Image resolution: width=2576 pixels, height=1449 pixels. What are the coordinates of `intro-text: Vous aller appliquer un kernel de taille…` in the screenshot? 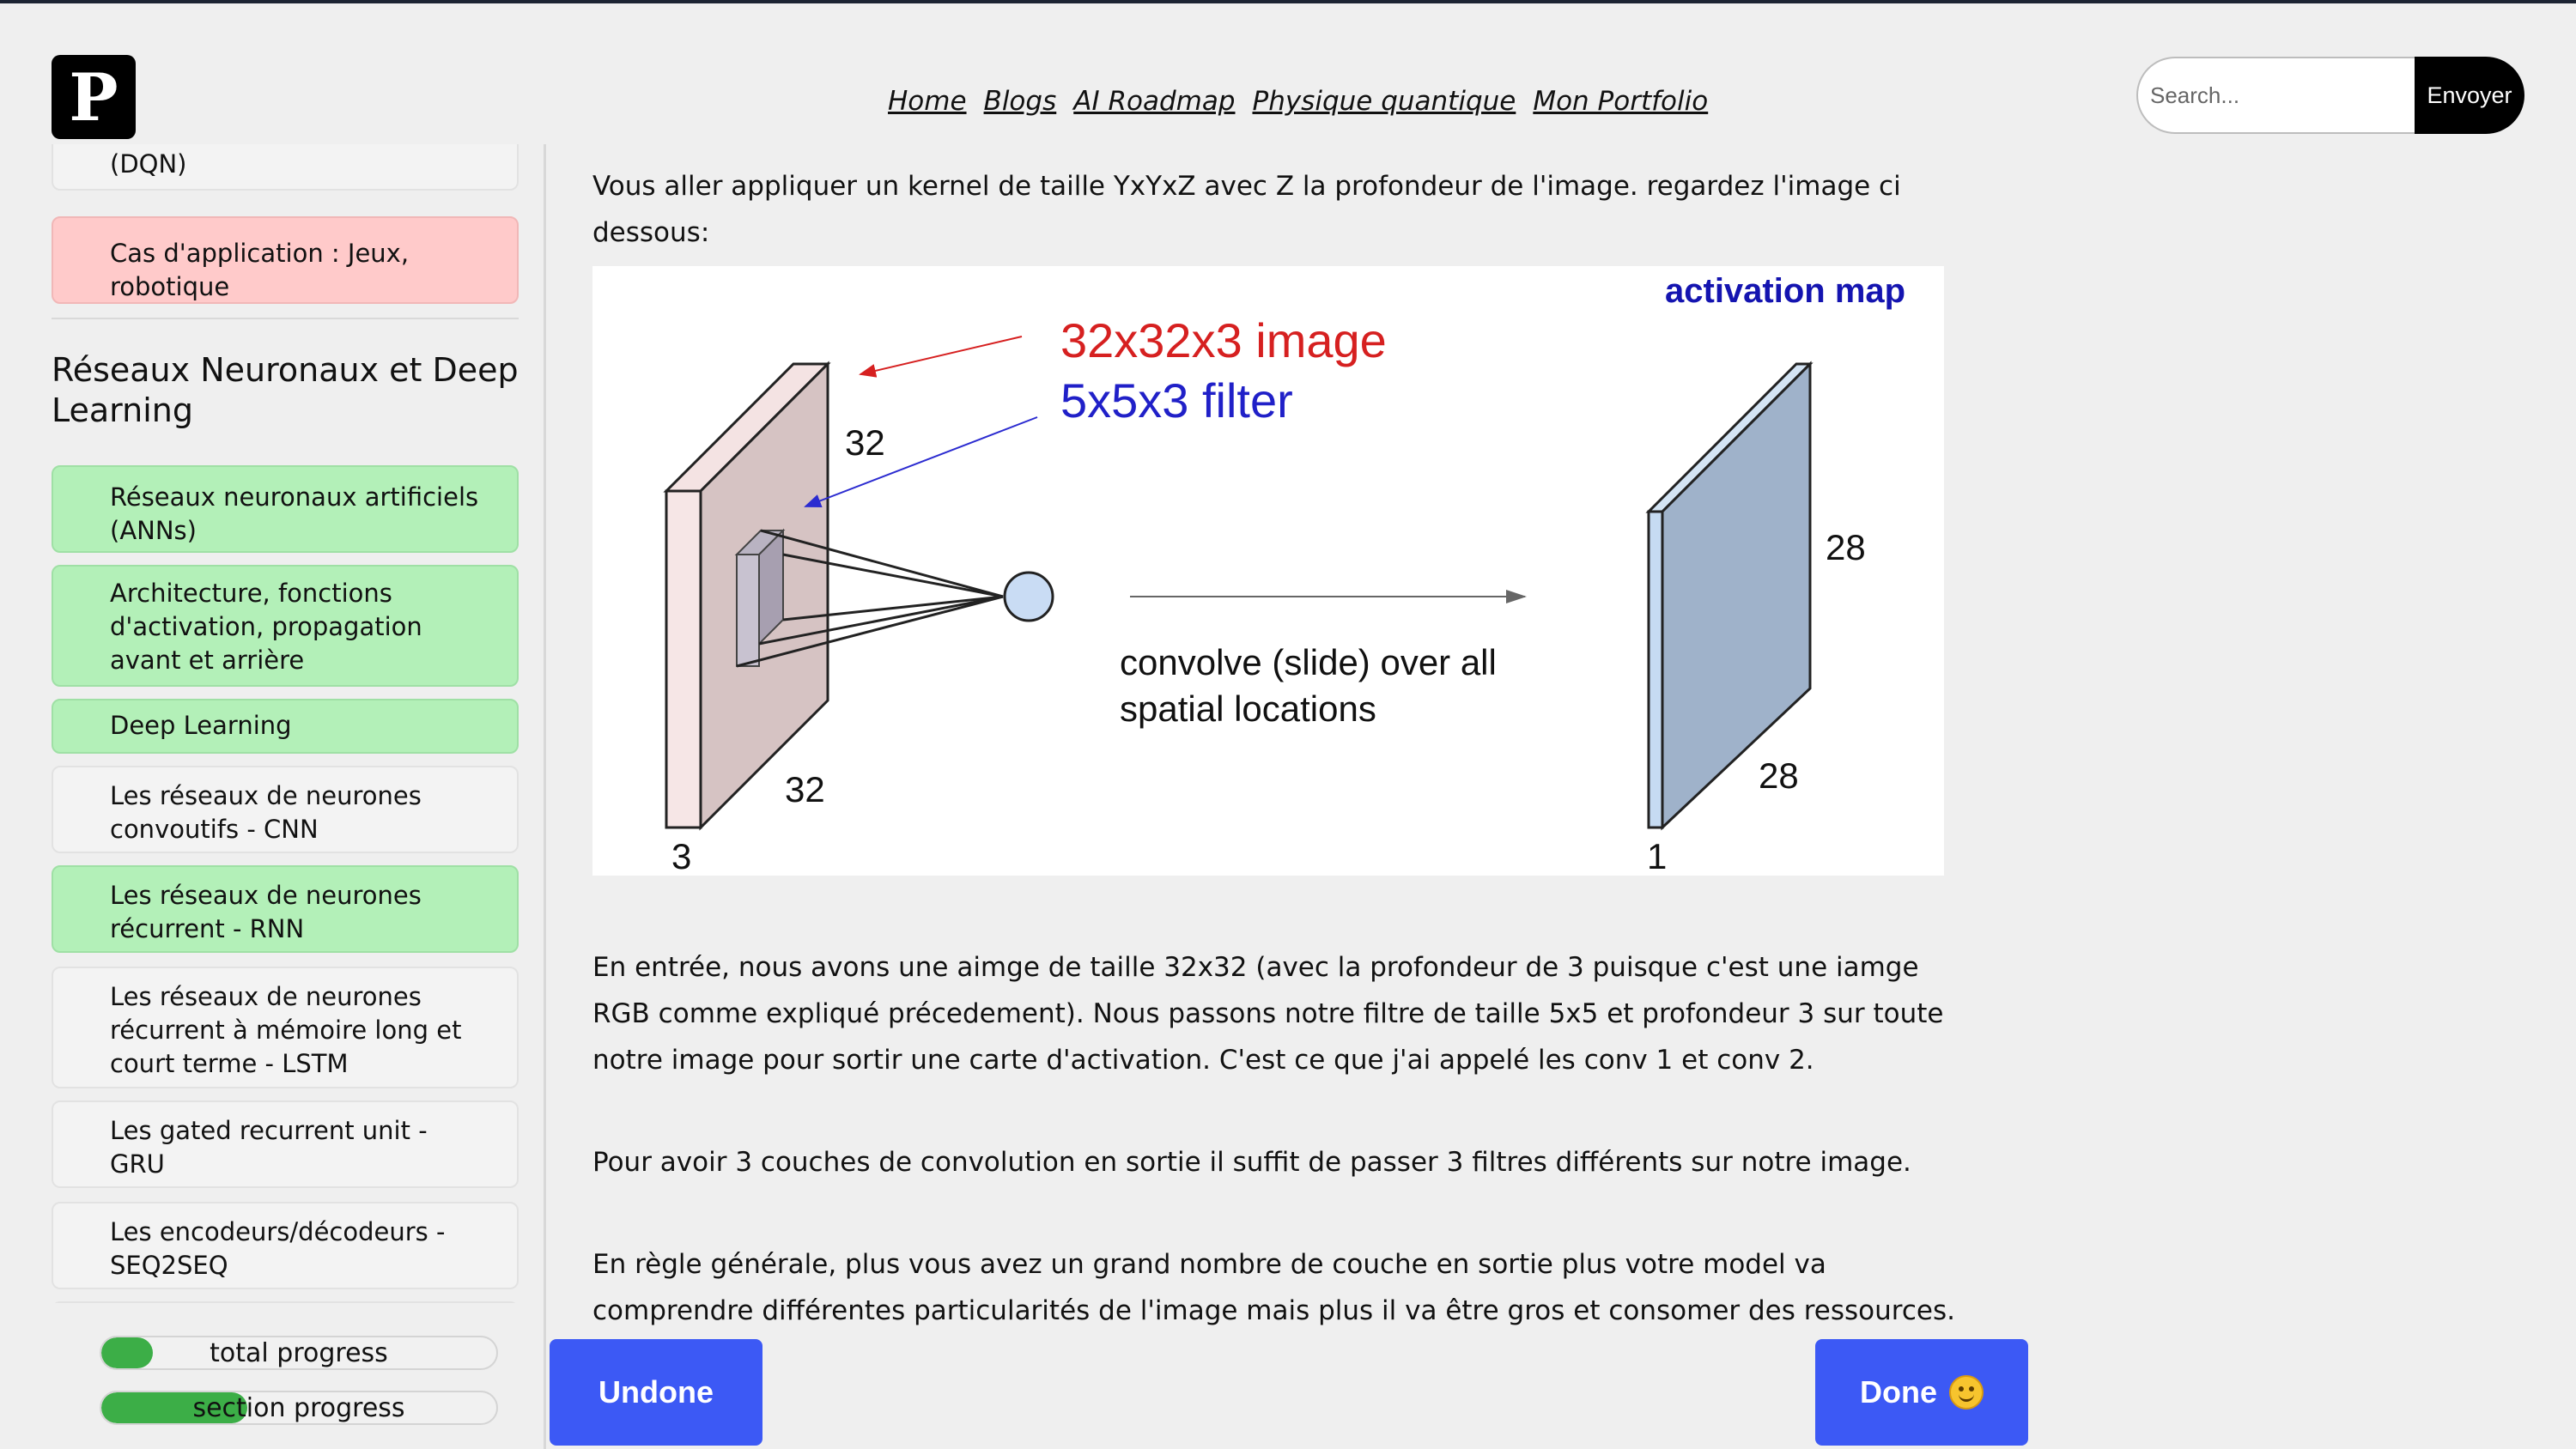 It's located at (1246, 209).